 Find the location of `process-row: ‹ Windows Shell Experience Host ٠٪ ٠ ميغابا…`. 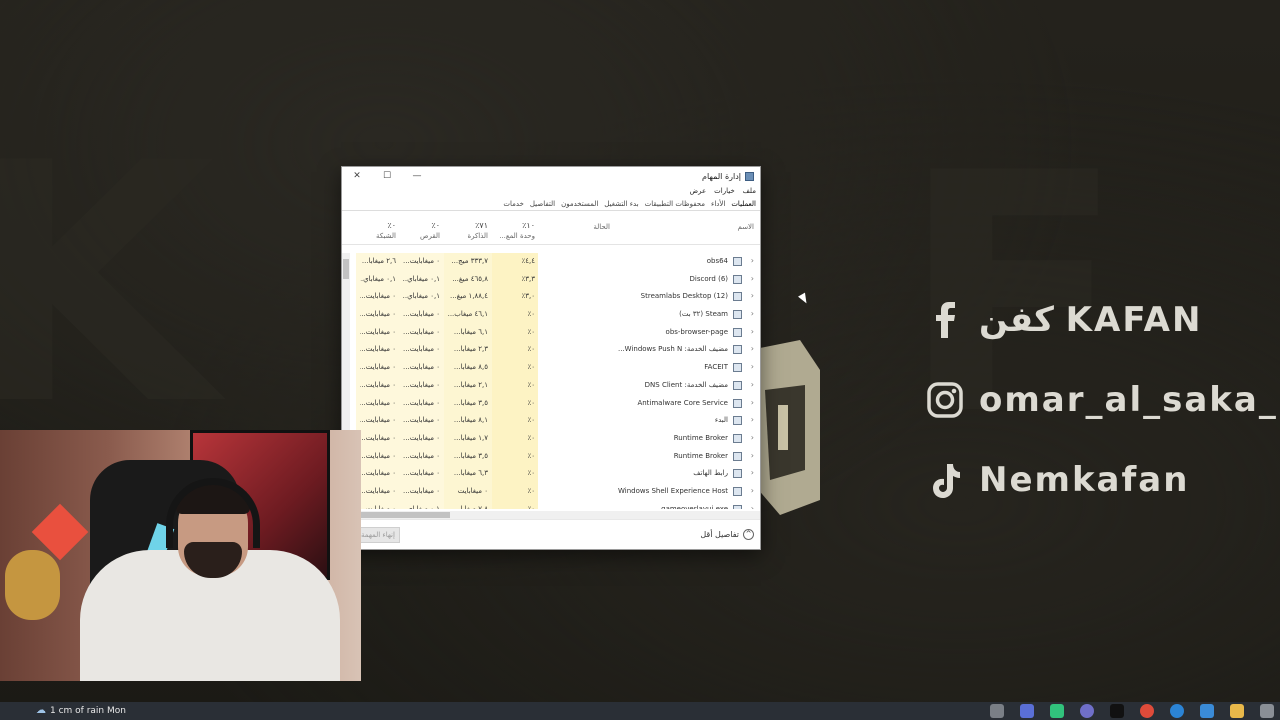

process-row: ‹ Windows Shell Experience Host ٠٪ ٠ ميغابا… is located at coordinates (551, 492).